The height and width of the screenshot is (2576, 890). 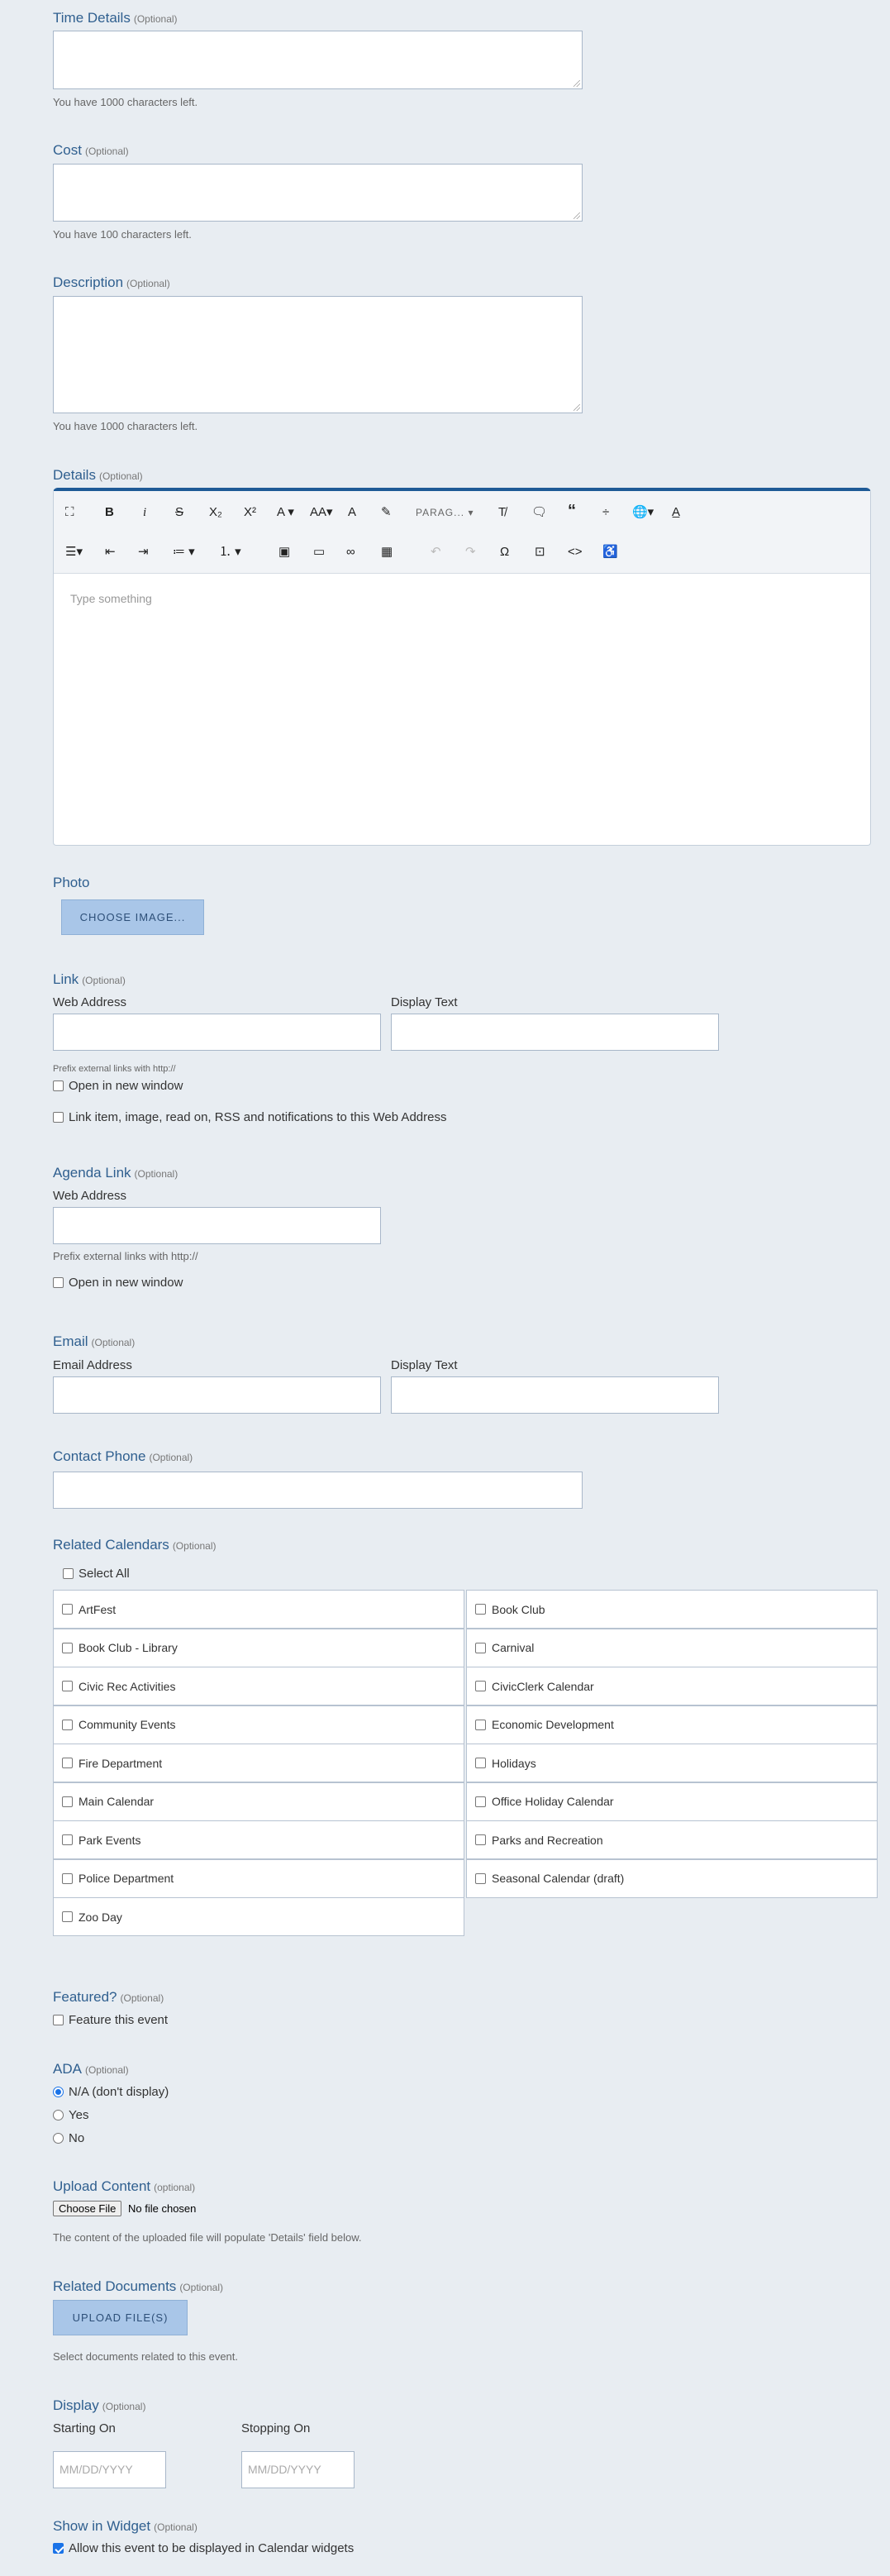 I want to click on image-icon: ▣, so click(x=284, y=552).